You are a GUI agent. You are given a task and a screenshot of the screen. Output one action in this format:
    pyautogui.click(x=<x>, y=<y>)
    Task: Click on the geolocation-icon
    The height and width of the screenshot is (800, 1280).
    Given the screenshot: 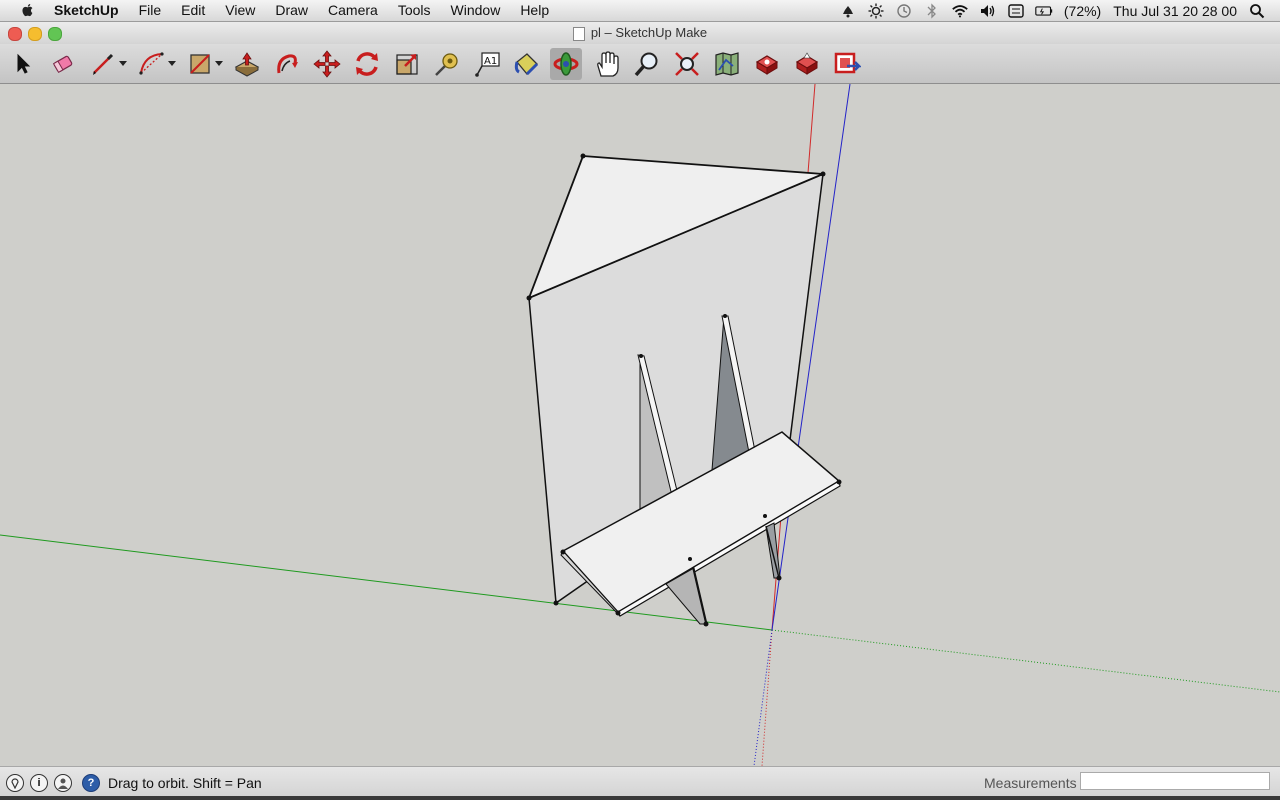 What is the action you would take?
    pyautogui.click(x=15, y=783)
    